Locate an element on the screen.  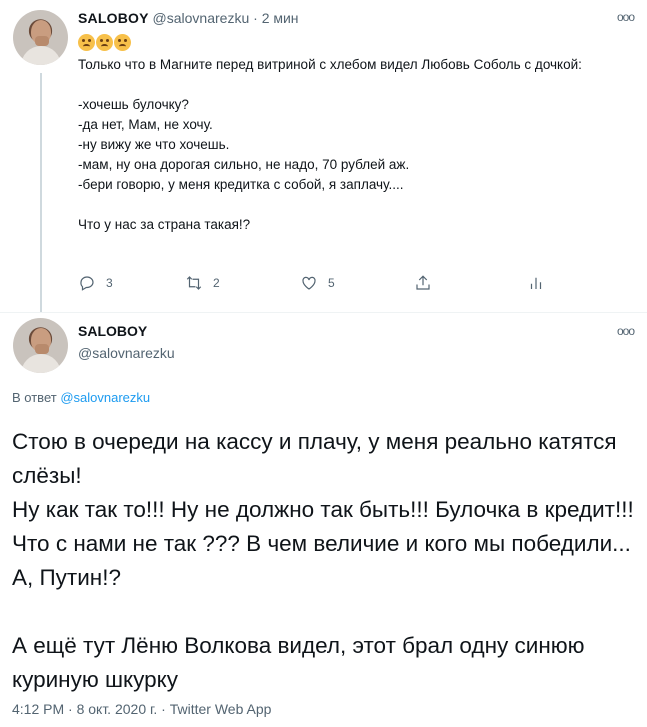
retweet-icon is located at coordinates (194, 283).